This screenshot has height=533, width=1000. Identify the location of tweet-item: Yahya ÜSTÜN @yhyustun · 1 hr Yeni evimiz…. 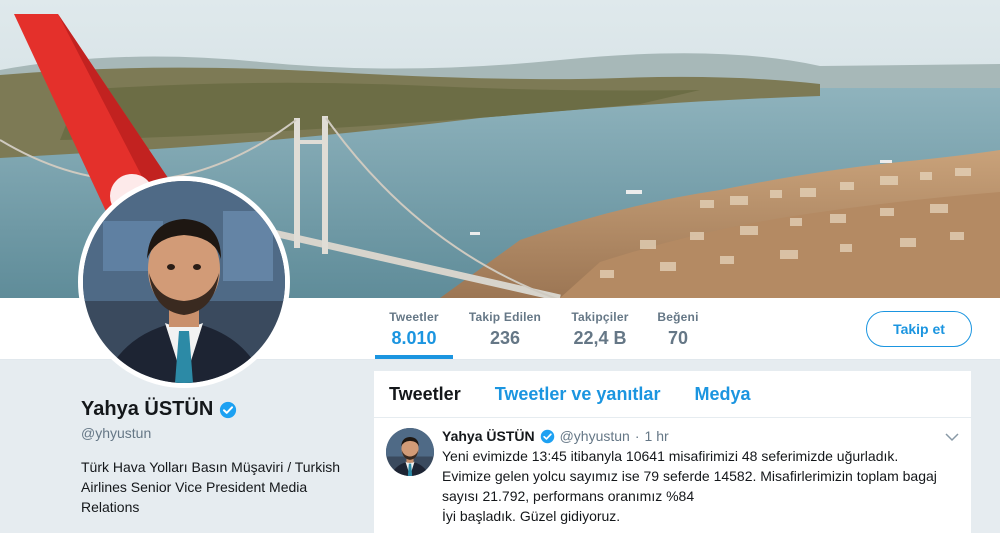
(672, 475).